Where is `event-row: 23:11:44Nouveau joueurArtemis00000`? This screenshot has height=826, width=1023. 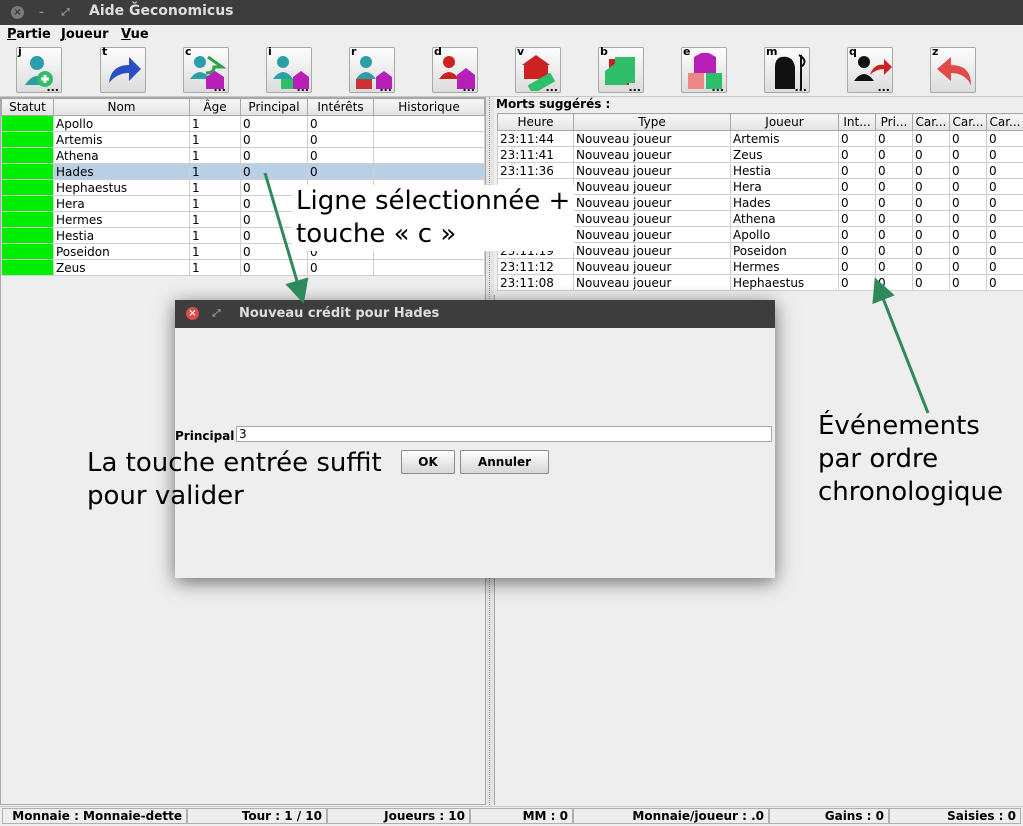
event-row: 23:11:44Nouveau joueurArtemis00000 is located at coordinates (760, 139).